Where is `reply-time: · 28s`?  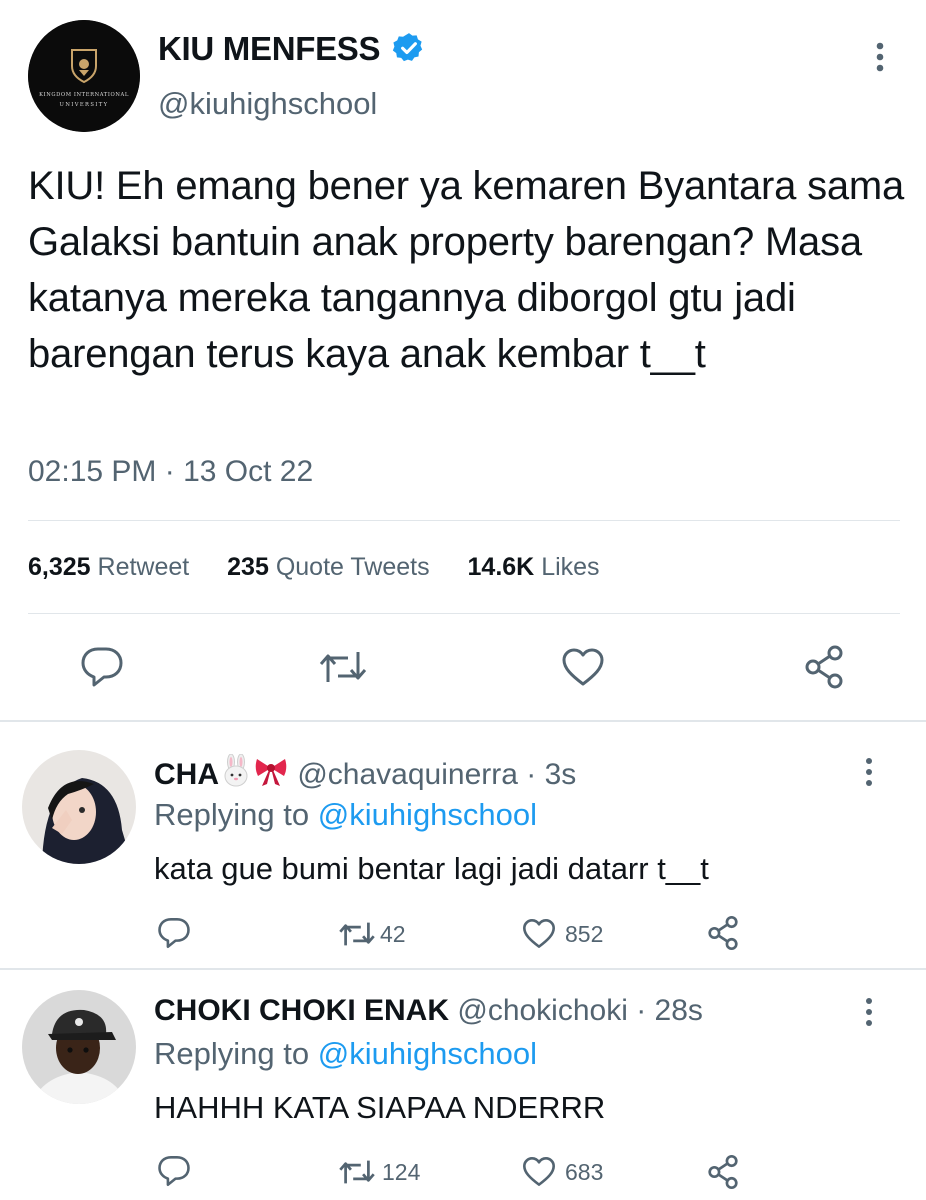
reply-time: · 28s is located at coordinates (669, 1010).